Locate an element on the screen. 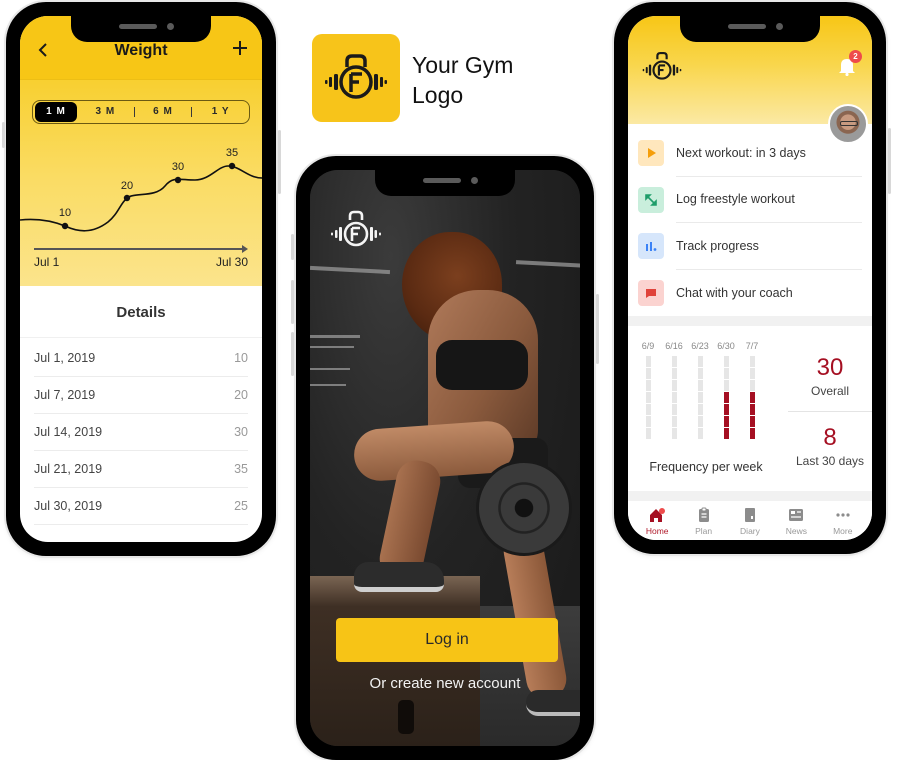 This screenshot has width=900, height=760. stat-divider is located at coordinates (830, 411).